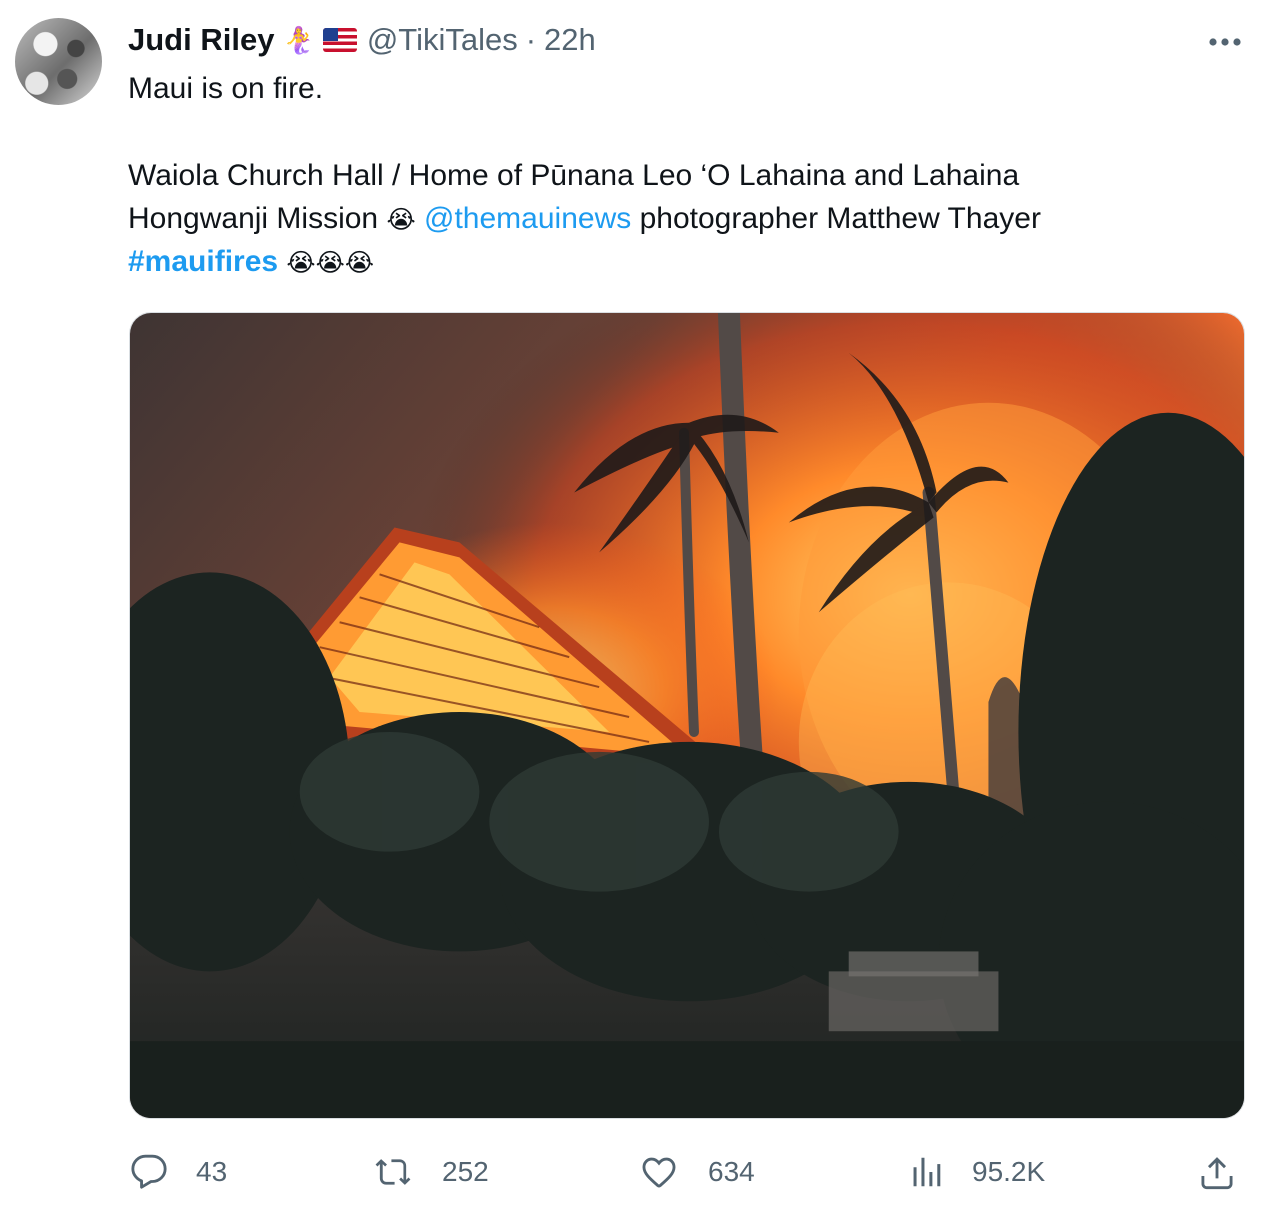 The width and height of the screenshot is (1280, 1209). I want to click on mention-link: @themauinews, so click(527, 218).